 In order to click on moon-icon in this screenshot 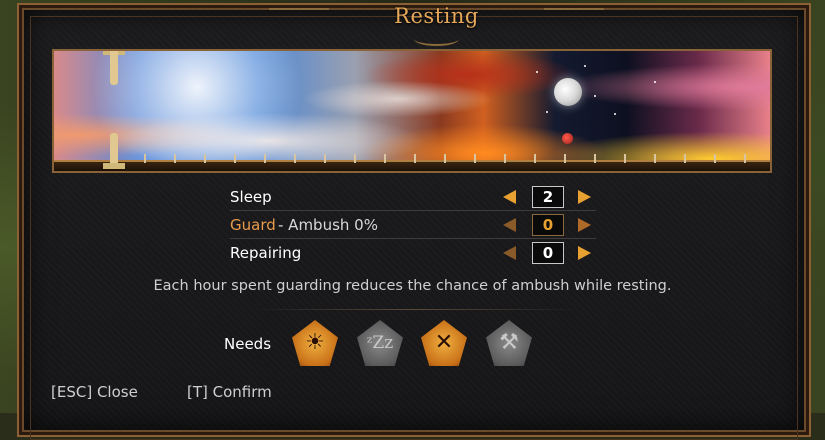, I will do `click(568, 92)`.